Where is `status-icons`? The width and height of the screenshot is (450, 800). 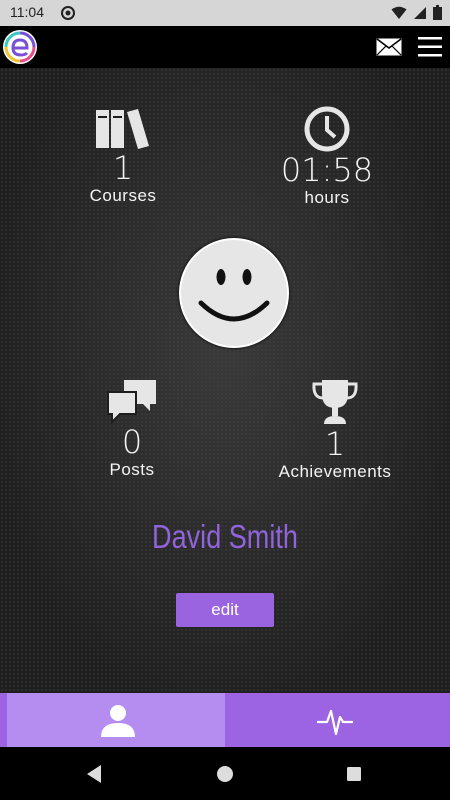 status-icons is located at coordinates (416, 12).